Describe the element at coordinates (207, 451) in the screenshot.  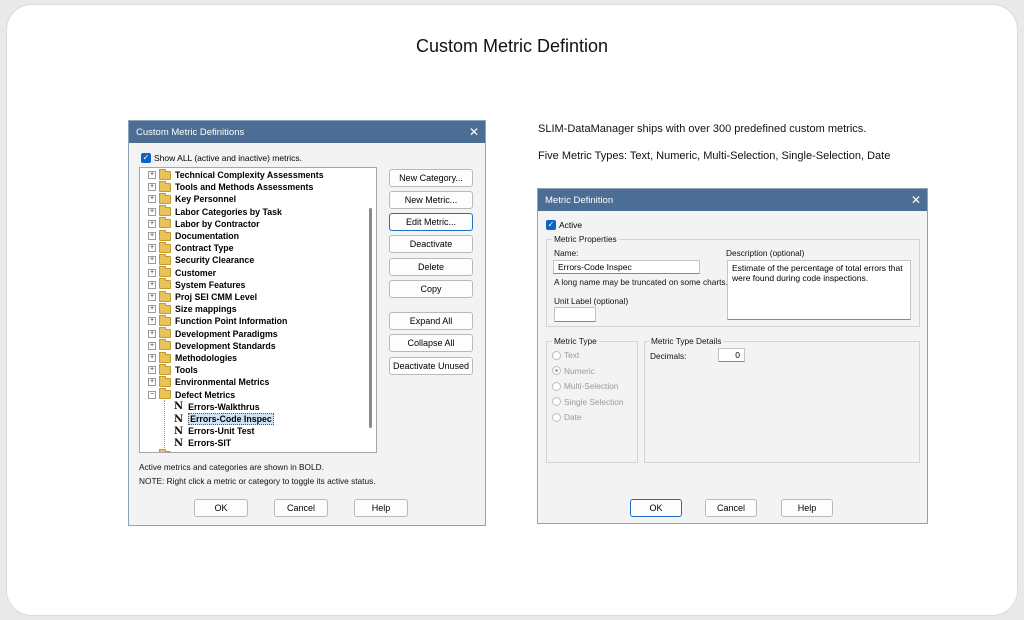
I see `tree-item-label: Testing Metrics` at that location.